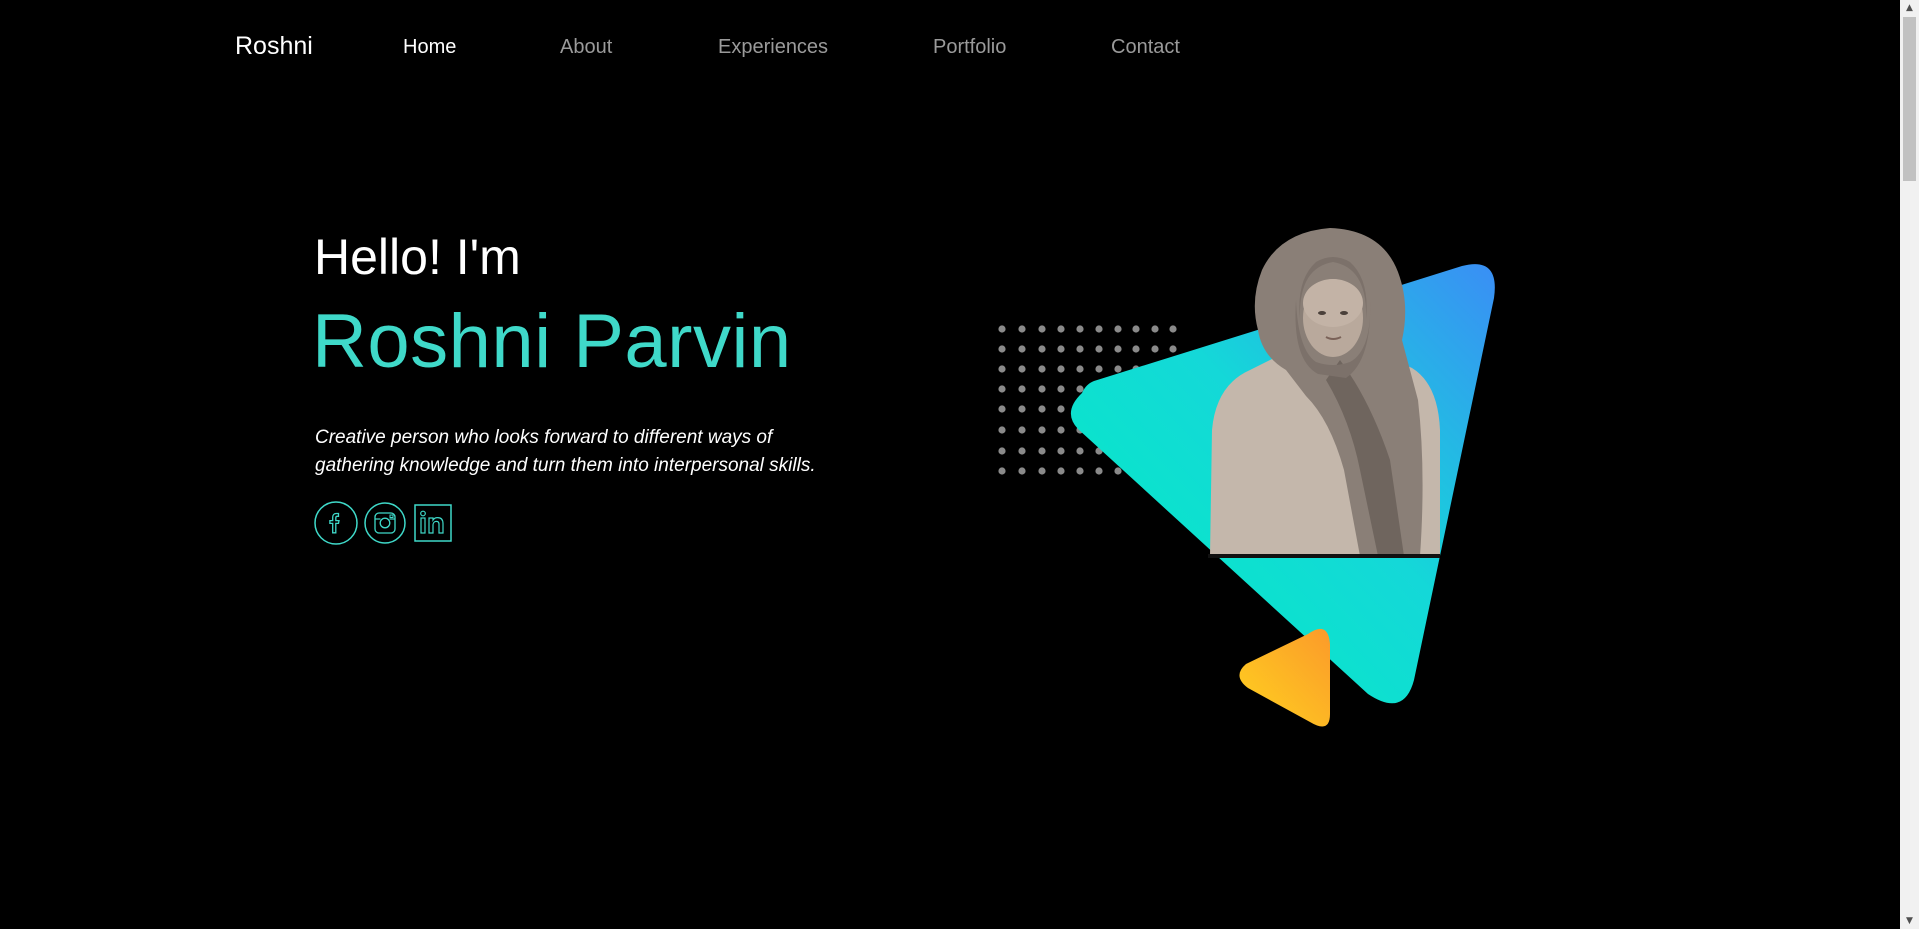 The height and width of the screenshot is (929, 1919). What do you see at coordinates (1909, 8) in the screenshot?
I see `scroll-up-arrow-icon: ▲` at bounding box center [1909, 8].